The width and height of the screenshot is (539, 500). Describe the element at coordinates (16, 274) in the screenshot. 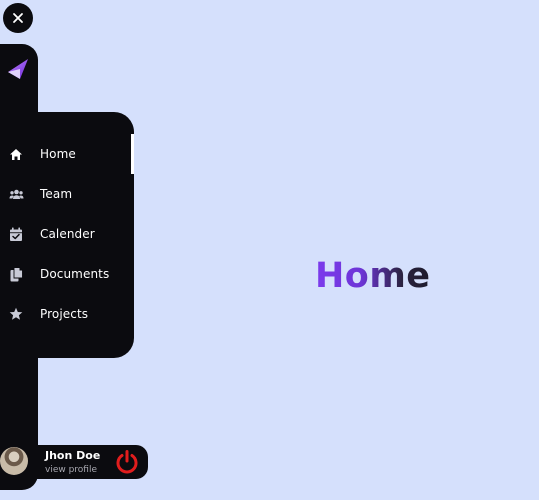

I see `documents-icon` at that location.